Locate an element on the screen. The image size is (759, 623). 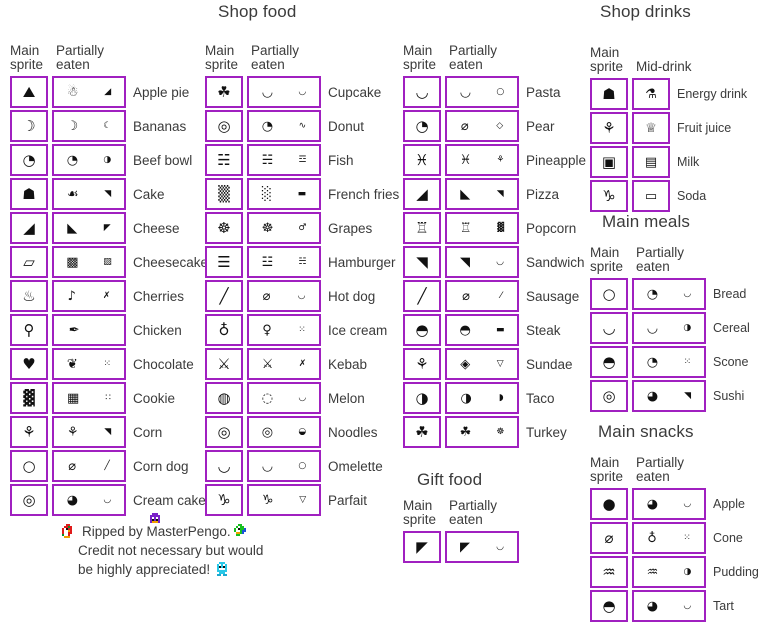
partially-eaten-cell: ◔ ∿ is located at coordinates (284, 126).